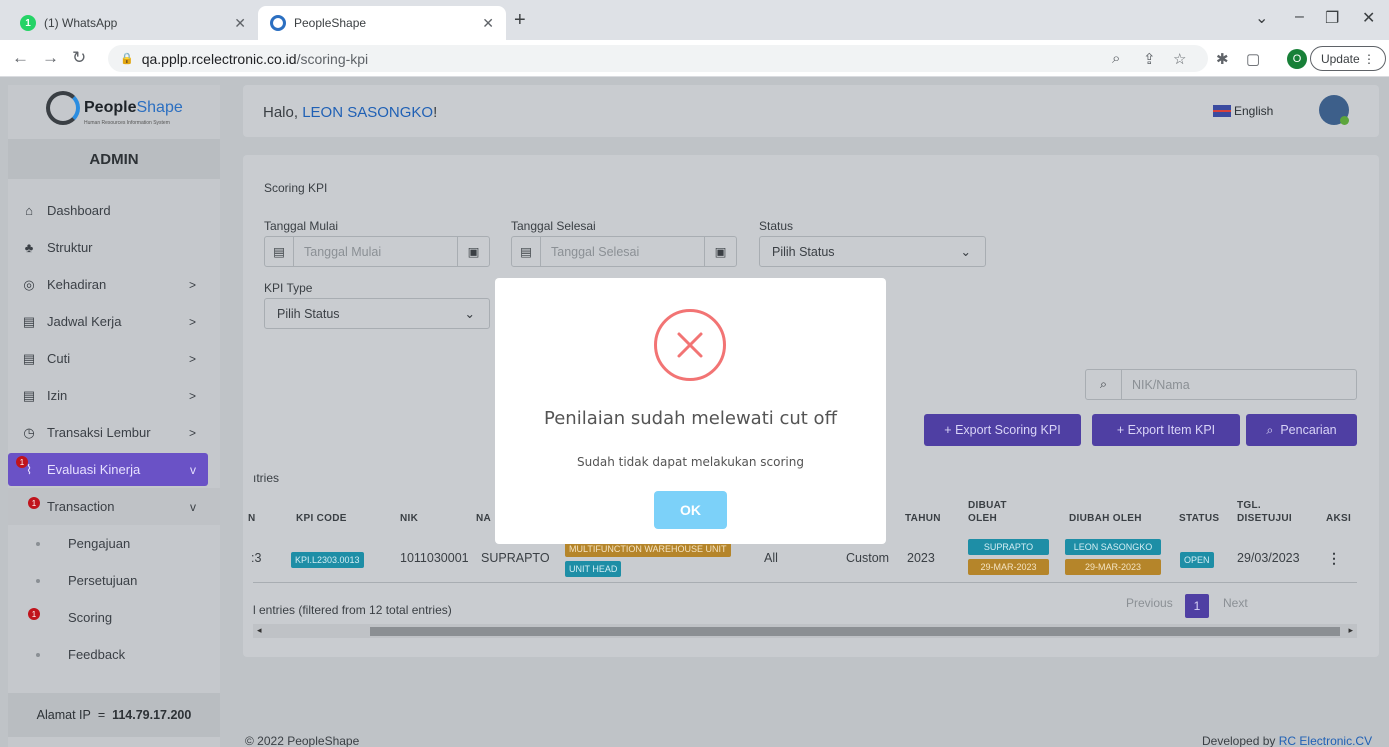 This screenshot has width=1389, height=747. I want to click on status-select: Pilih Status ⌄, so click(872, 251).